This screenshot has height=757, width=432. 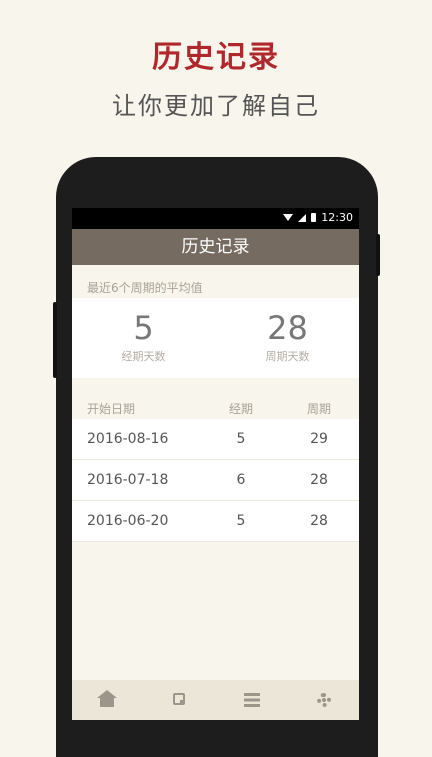 I want to click on promo-subtitle: 让你更加了解自己, so click(x=216, y=106).